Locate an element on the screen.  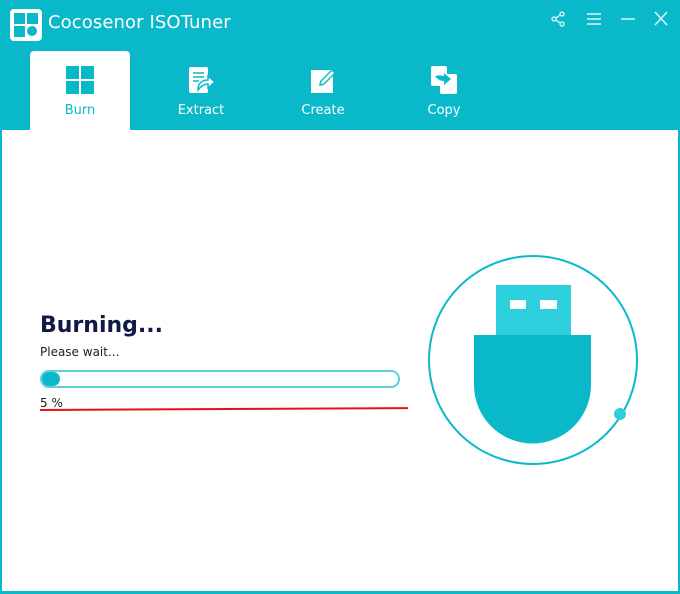
red-underline is located at coordinates (224, 409).